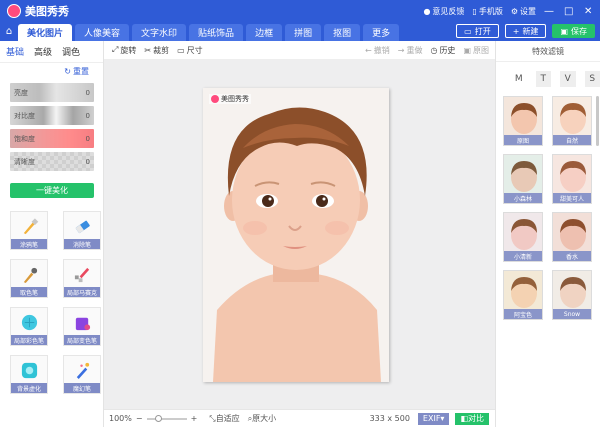  What do you see at coordinates (262, 418) in the screenshot?
I see `actual-size-button: ⌕原大小` at bounding box center [262, 418].